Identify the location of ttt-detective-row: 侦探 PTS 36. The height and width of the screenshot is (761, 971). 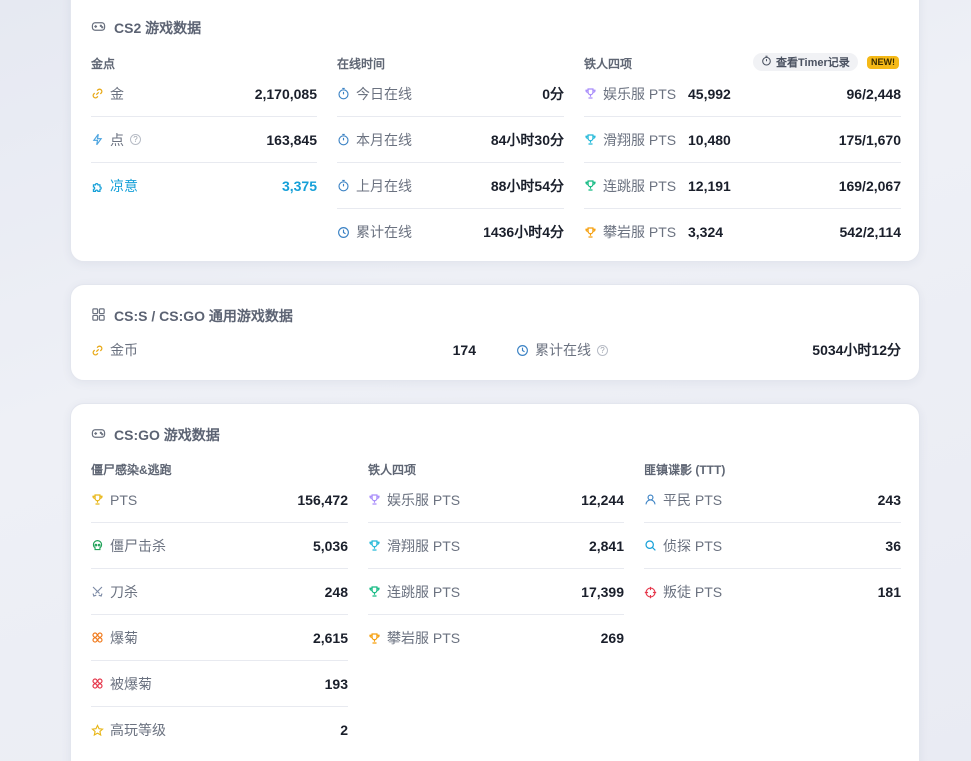
(772, 546).